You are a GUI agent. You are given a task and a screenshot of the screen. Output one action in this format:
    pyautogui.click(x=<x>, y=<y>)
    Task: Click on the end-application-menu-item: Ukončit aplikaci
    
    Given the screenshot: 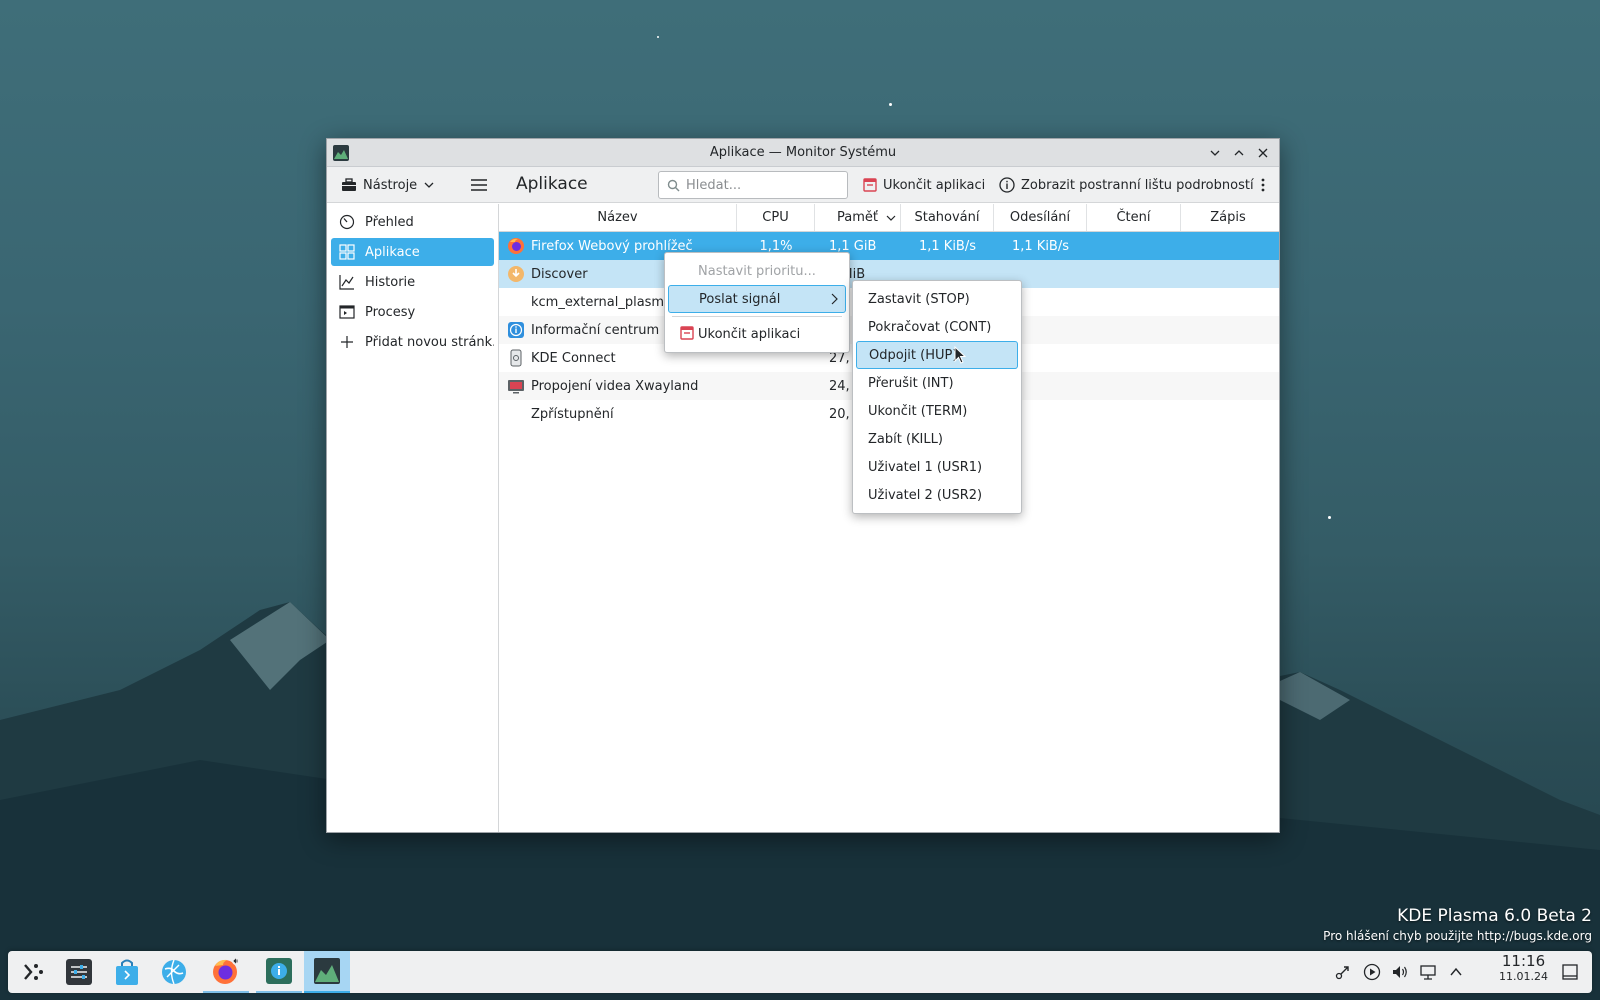 What is the action you would take?
    pyautogui.click(x=757, y=334)
    